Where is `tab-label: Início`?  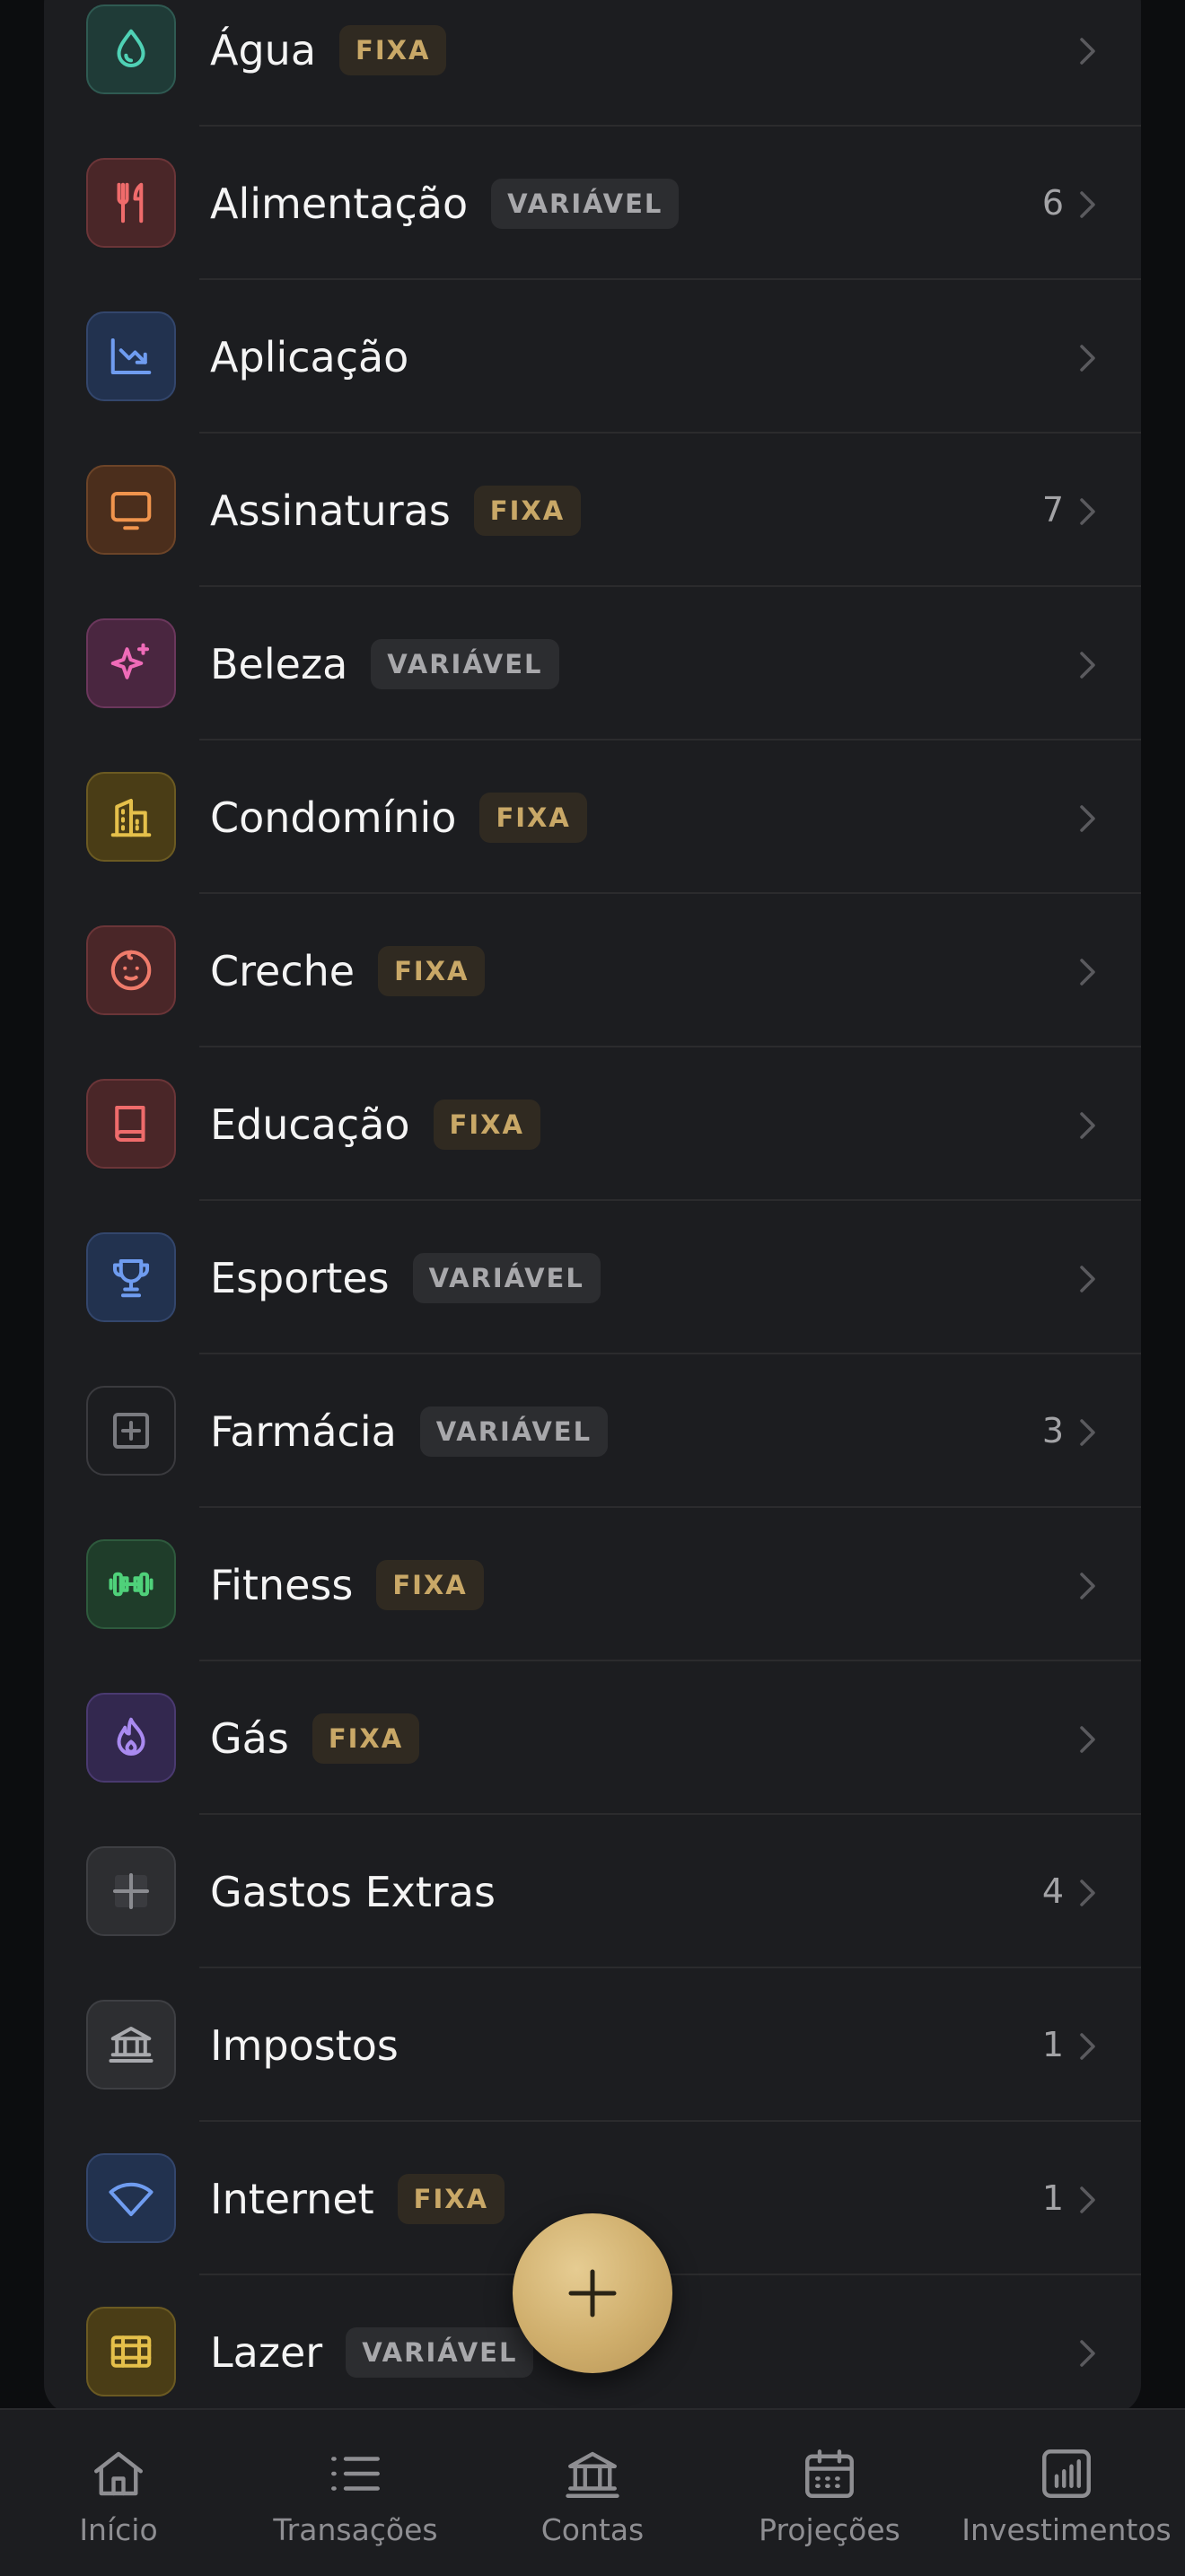
tab-label: Início is located at coordinates (118, 2529).